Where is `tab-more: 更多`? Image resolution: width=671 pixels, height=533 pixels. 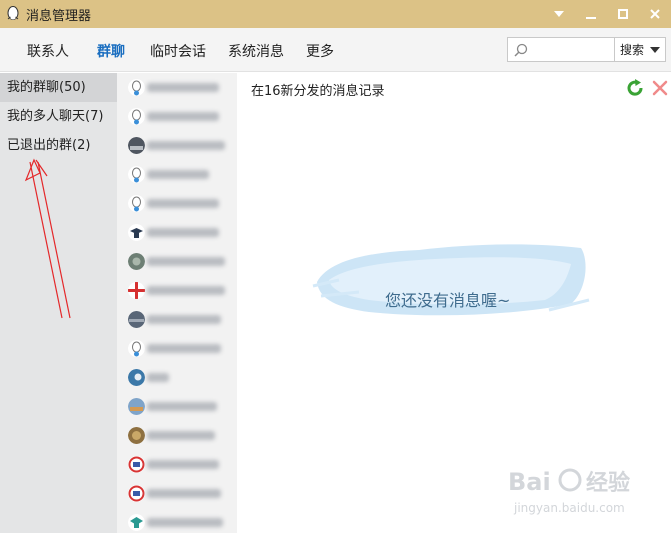 tab-more: 更多 is located at coordinates (320, 51).